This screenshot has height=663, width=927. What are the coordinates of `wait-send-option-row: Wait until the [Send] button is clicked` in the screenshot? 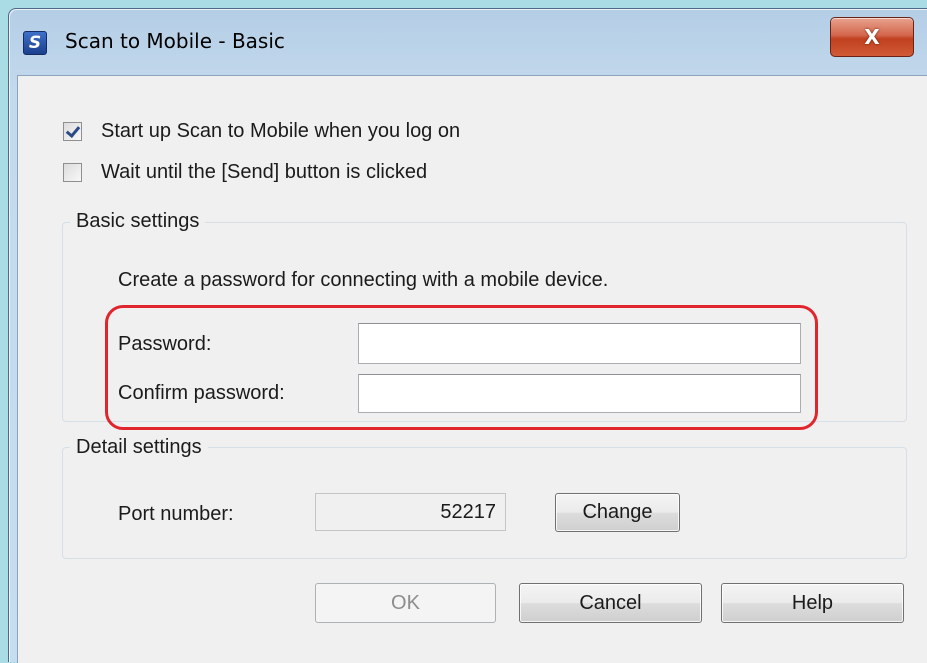 It's located at (245, 172).